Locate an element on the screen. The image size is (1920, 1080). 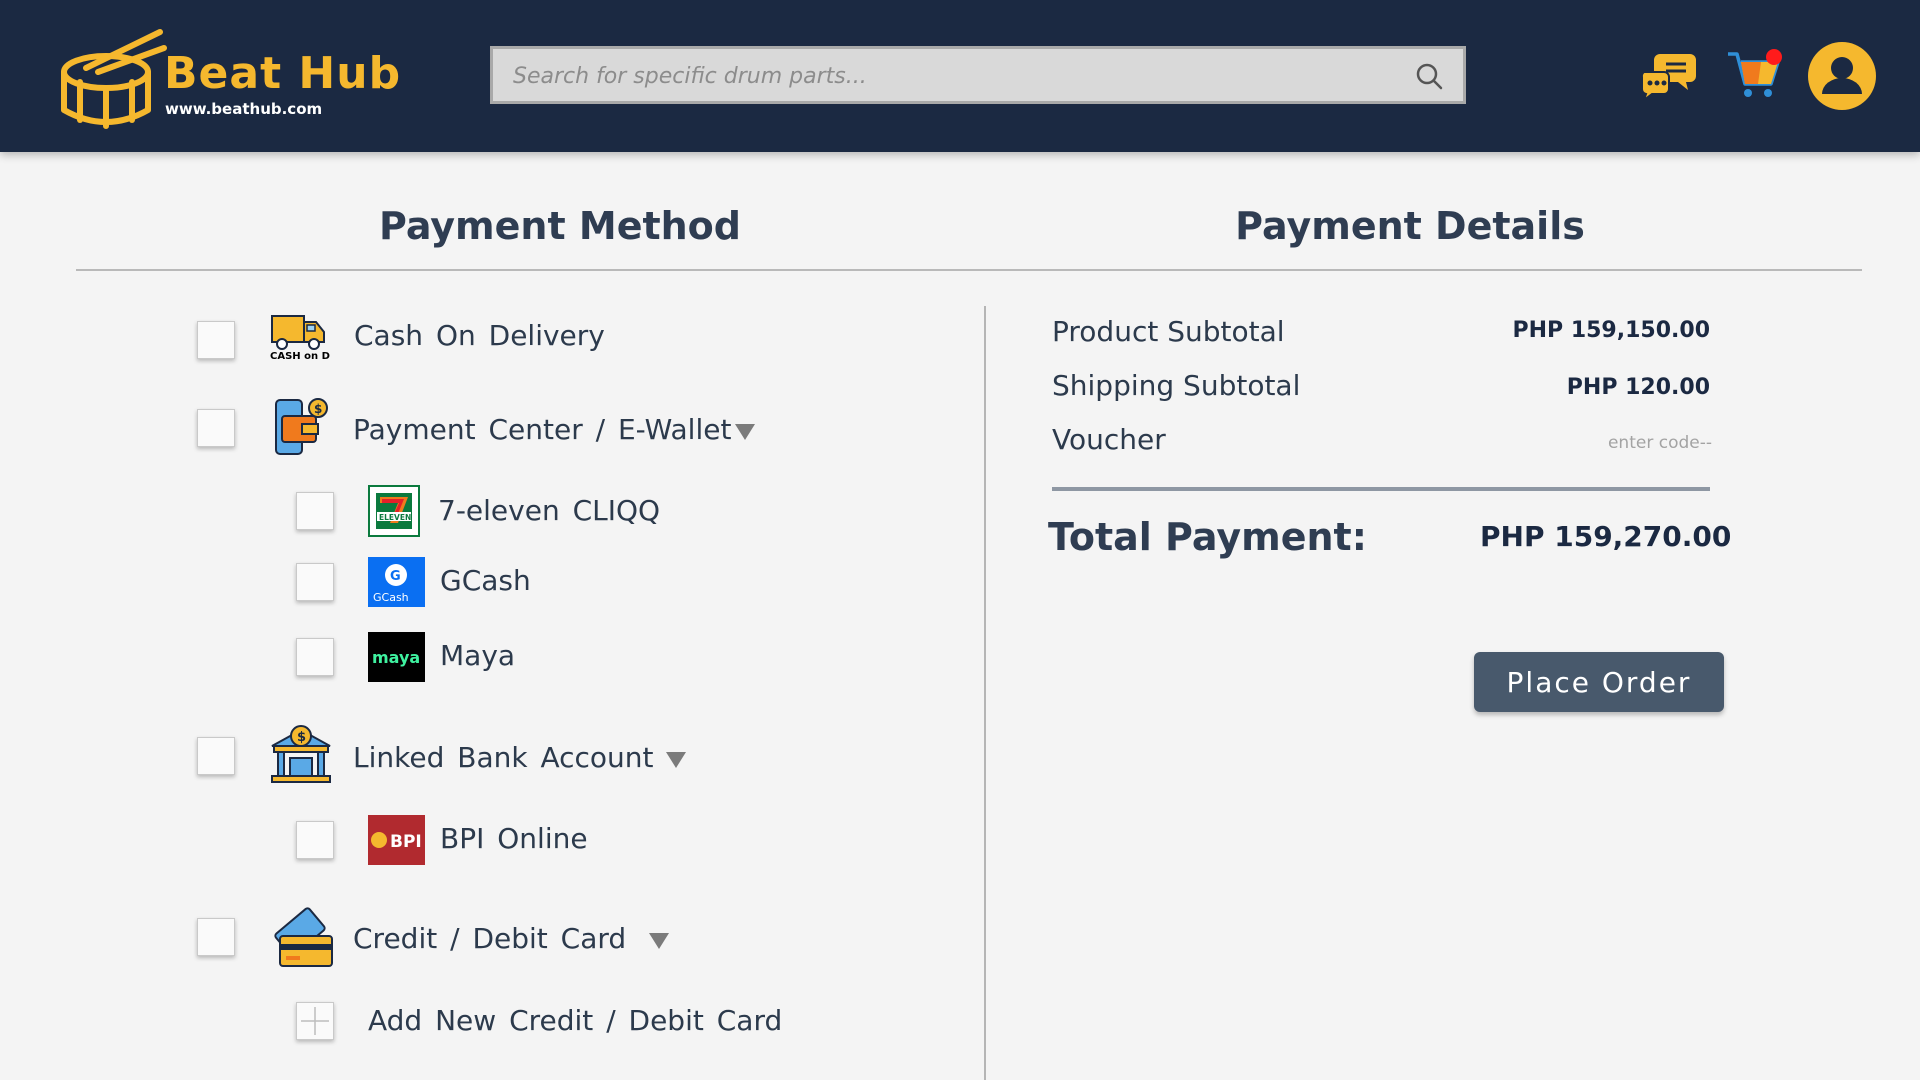
cash-on-delivery-van-icon: CASH on DELIVERY is located at coordinates (300, 338).